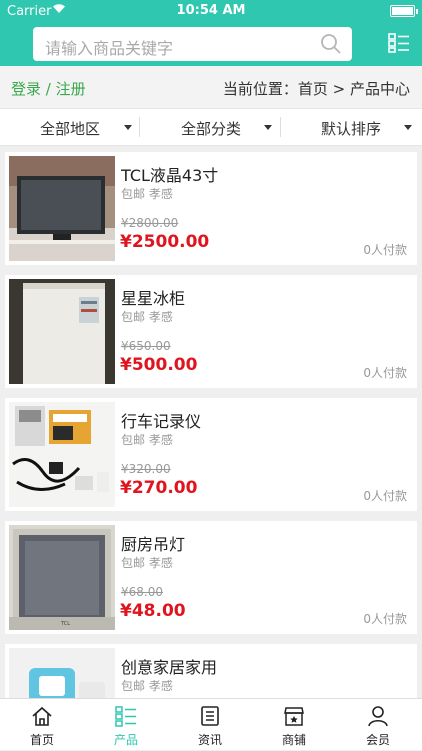 The width and height of the screenshot is (422, 751). Describe the element at coordinates (146, 469) in the screenshot. I see `original-price: ¥320.00` at that location.